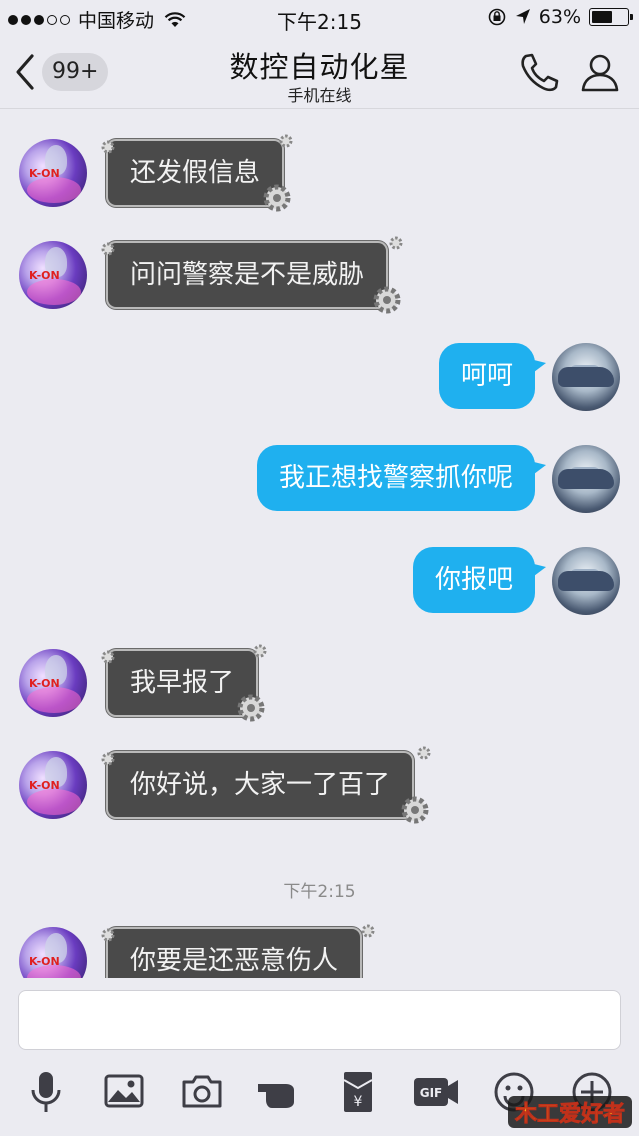 Image resolution: width=639 pixels, height=1136 pixels. What do you see at coordinates (522, 16) in the screenshot?
I see `location-icon` at bounding box center [522, 16].